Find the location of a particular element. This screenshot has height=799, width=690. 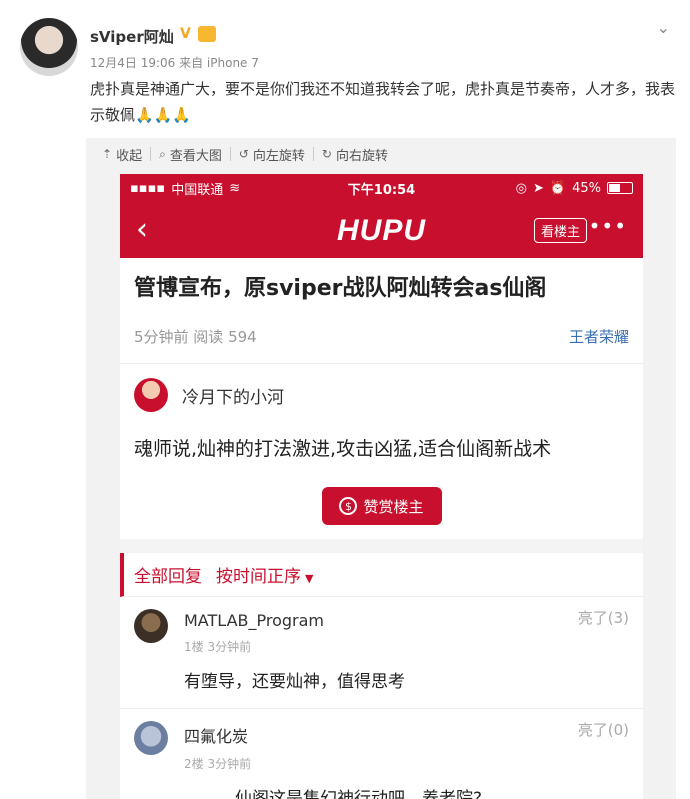

reply-item: 四氟化炭 2楼 3分钟前 。。。。。仙阁这是集幻神行动吧，养老院? 亮了(0) is located at coordinates (381, 754).